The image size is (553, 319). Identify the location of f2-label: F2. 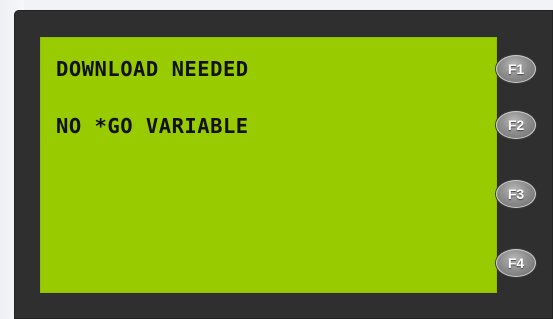
(516, 125).